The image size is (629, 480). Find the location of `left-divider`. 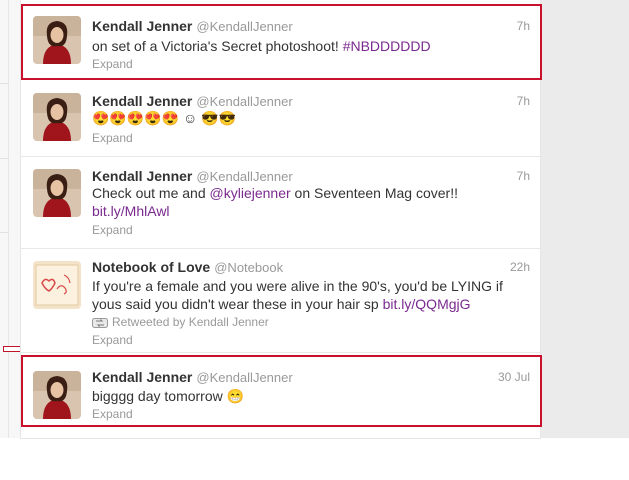

left-divider is located at coordinates (8, 219).